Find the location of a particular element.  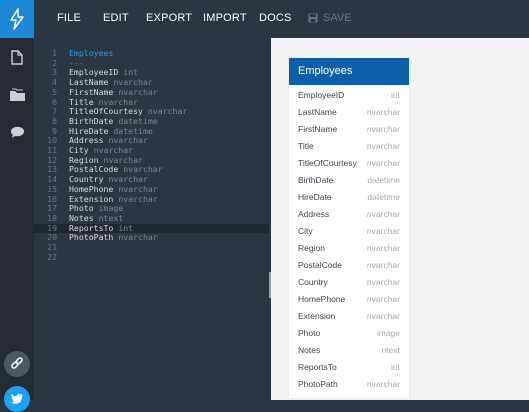

editor-line: 12 Region nvarchar is located at coordinates (151, 159).